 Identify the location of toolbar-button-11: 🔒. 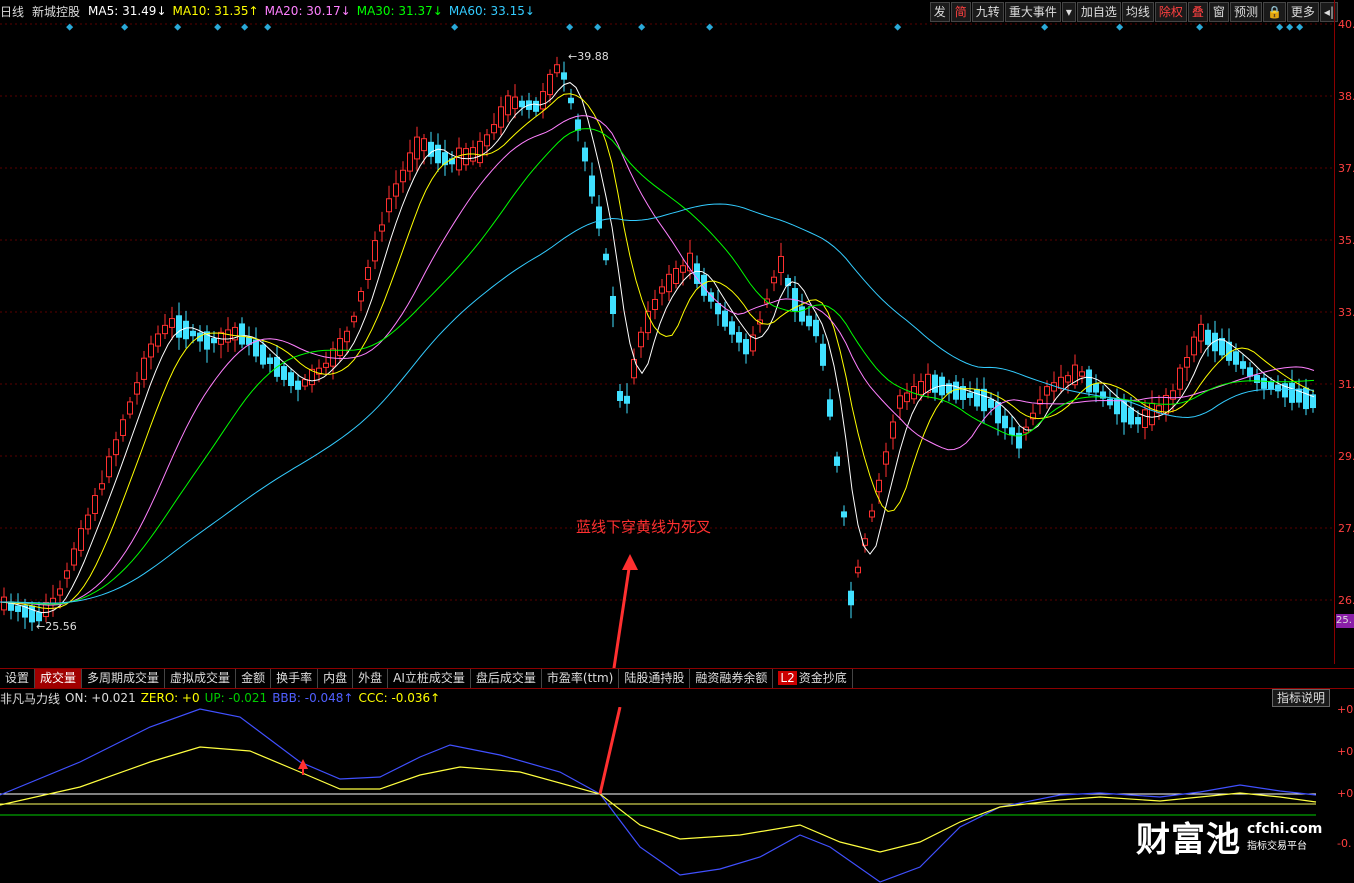
(1274, 12).